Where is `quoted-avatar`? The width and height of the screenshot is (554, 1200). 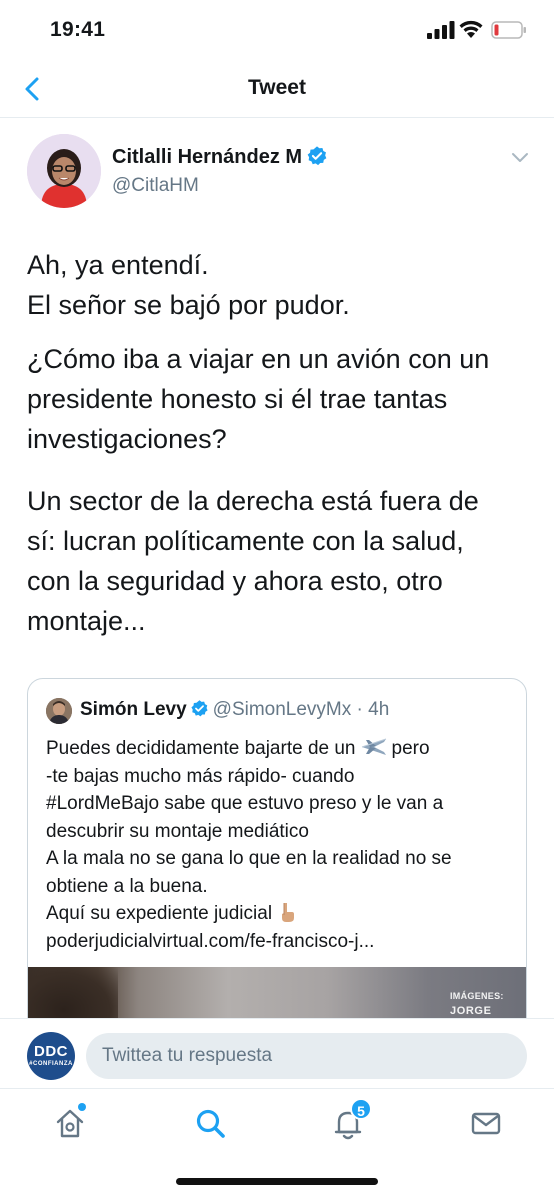
quoted-avatar is located at coordinates (59, 711).